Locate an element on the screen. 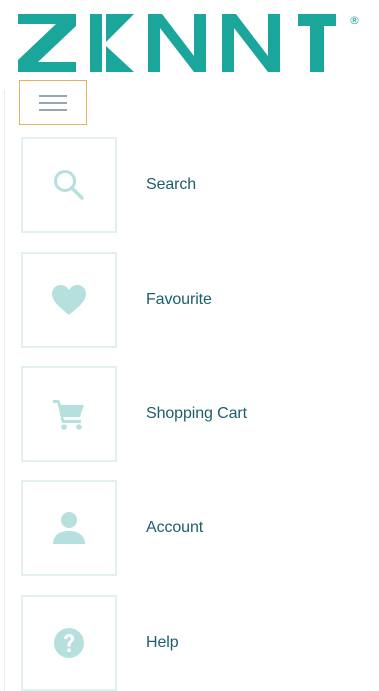 The height and width of the screenshot is (691, 379). shopping-cart-icon-box is located at coordinates (69, 414).